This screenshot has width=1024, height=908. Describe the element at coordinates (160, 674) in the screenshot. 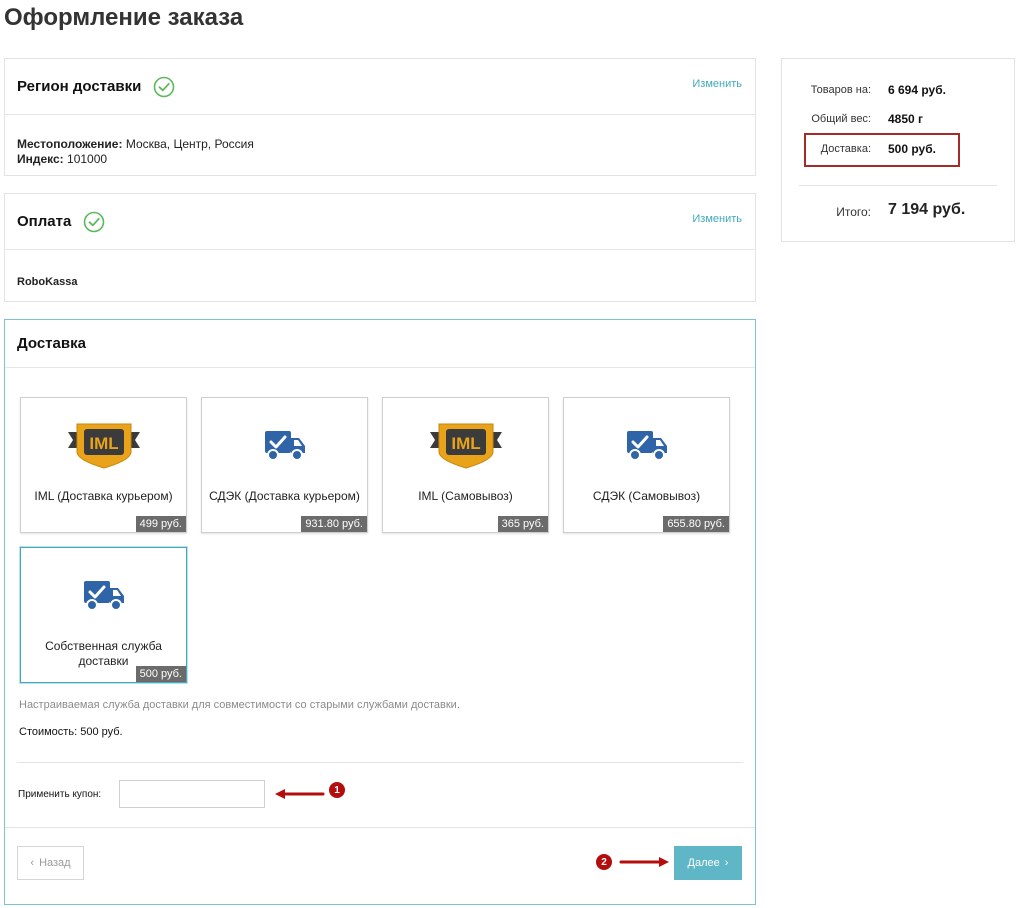

I see `delivery-option-price: 500 руб.` at that location.